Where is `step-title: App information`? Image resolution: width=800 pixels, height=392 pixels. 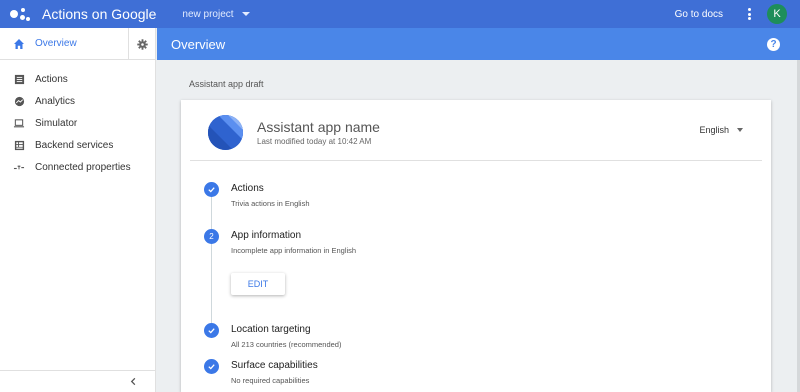 step-title: App information is located at coordinates (266, 235).